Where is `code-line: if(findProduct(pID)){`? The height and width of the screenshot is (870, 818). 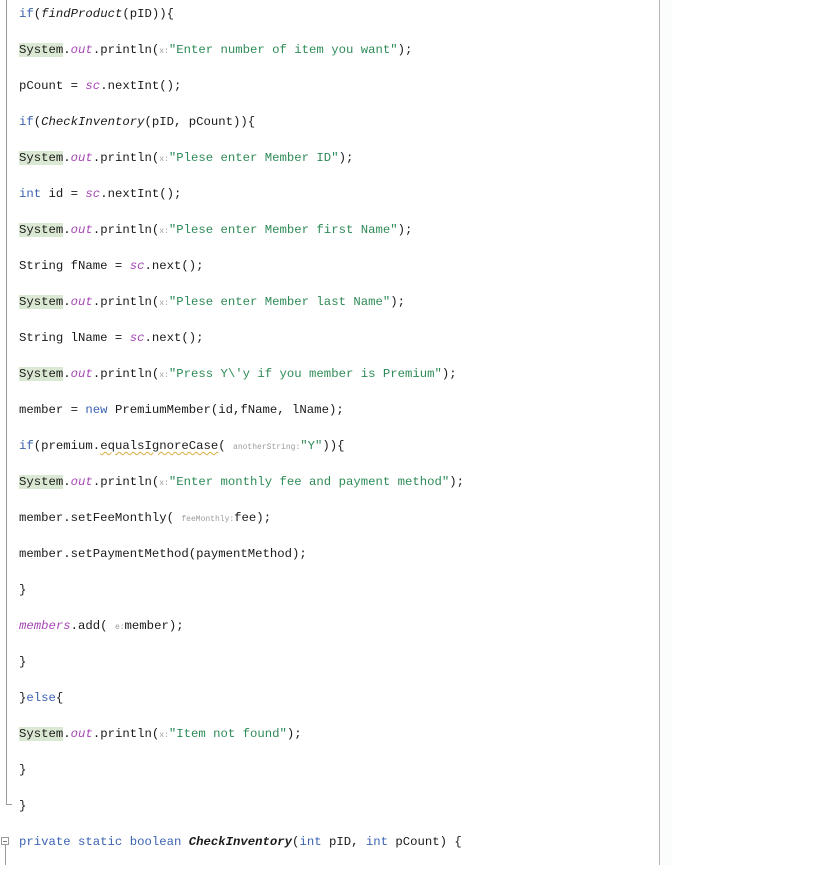
code-line: if(findProduct(pID)){ is located at coordinates (241, 24).